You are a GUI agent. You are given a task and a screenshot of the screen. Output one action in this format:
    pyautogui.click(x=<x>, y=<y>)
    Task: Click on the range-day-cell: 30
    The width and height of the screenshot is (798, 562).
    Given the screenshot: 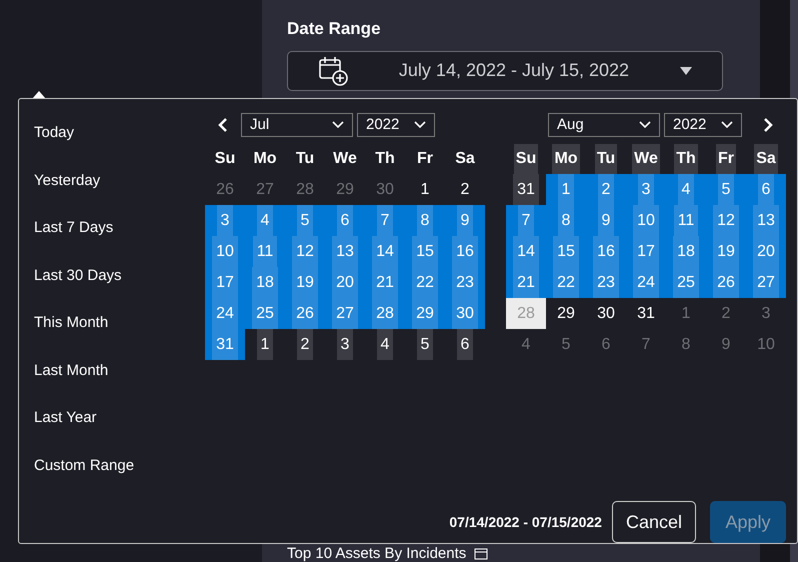 What is the action you would take?
    pyautogui.click(x=465, y=313)
    